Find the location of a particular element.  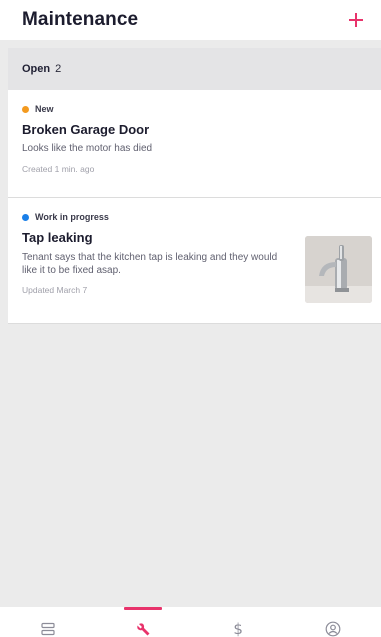

nav-item-payments: $ is located at coordinates (238, 622).